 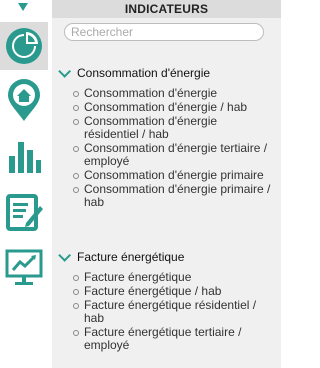 I want to click on list-item: Facture énergétique, so click(x=166, y=277).